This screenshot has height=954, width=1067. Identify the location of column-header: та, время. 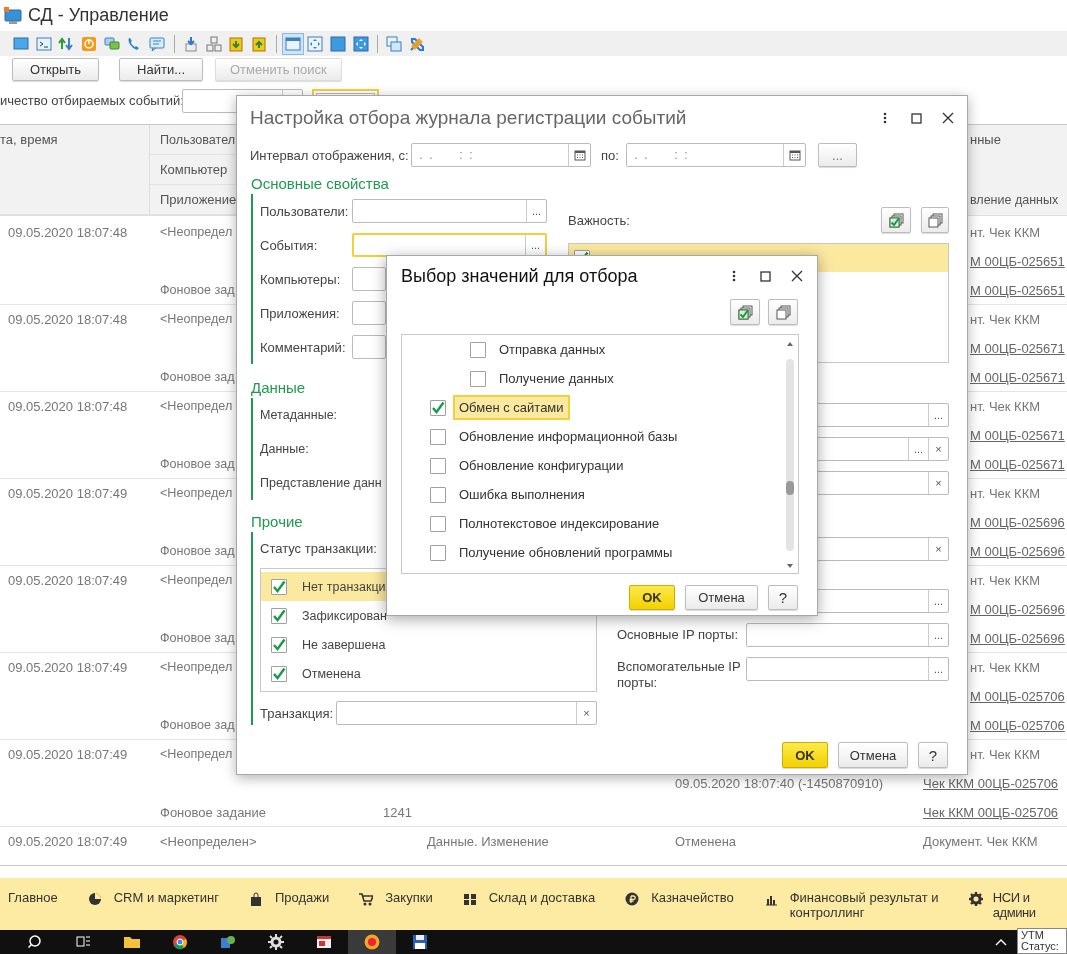
(29, 140).